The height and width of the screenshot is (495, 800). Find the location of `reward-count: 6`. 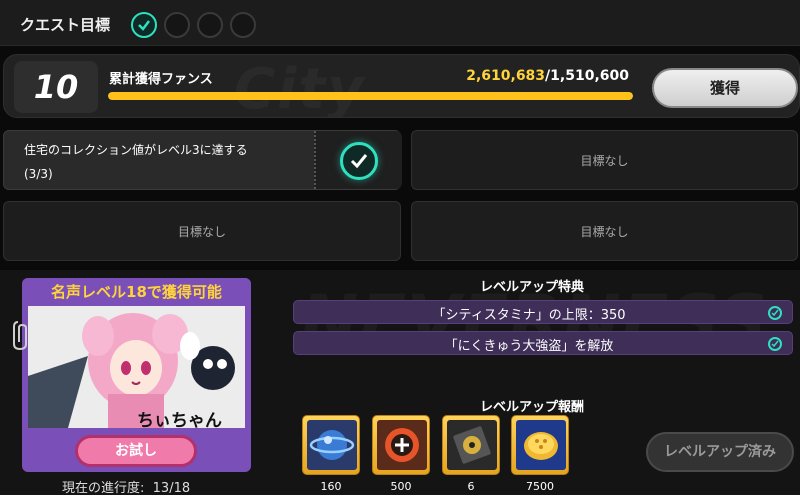

reward-count: 6 is located at coordinates (471, 486).